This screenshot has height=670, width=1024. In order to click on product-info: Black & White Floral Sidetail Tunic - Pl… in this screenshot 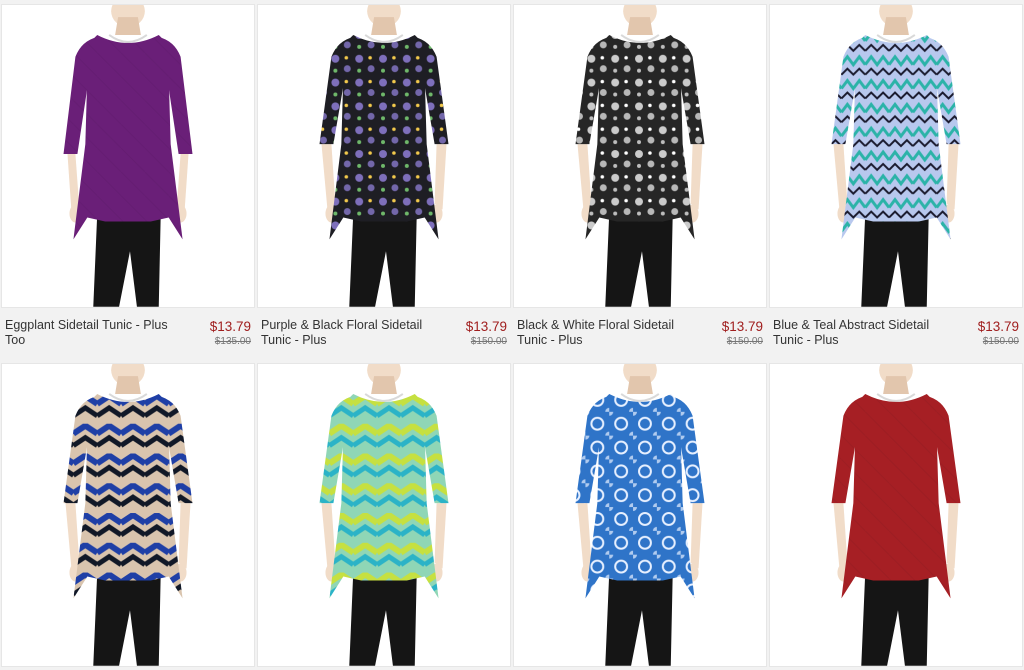, I will do `click(640, 334)`.